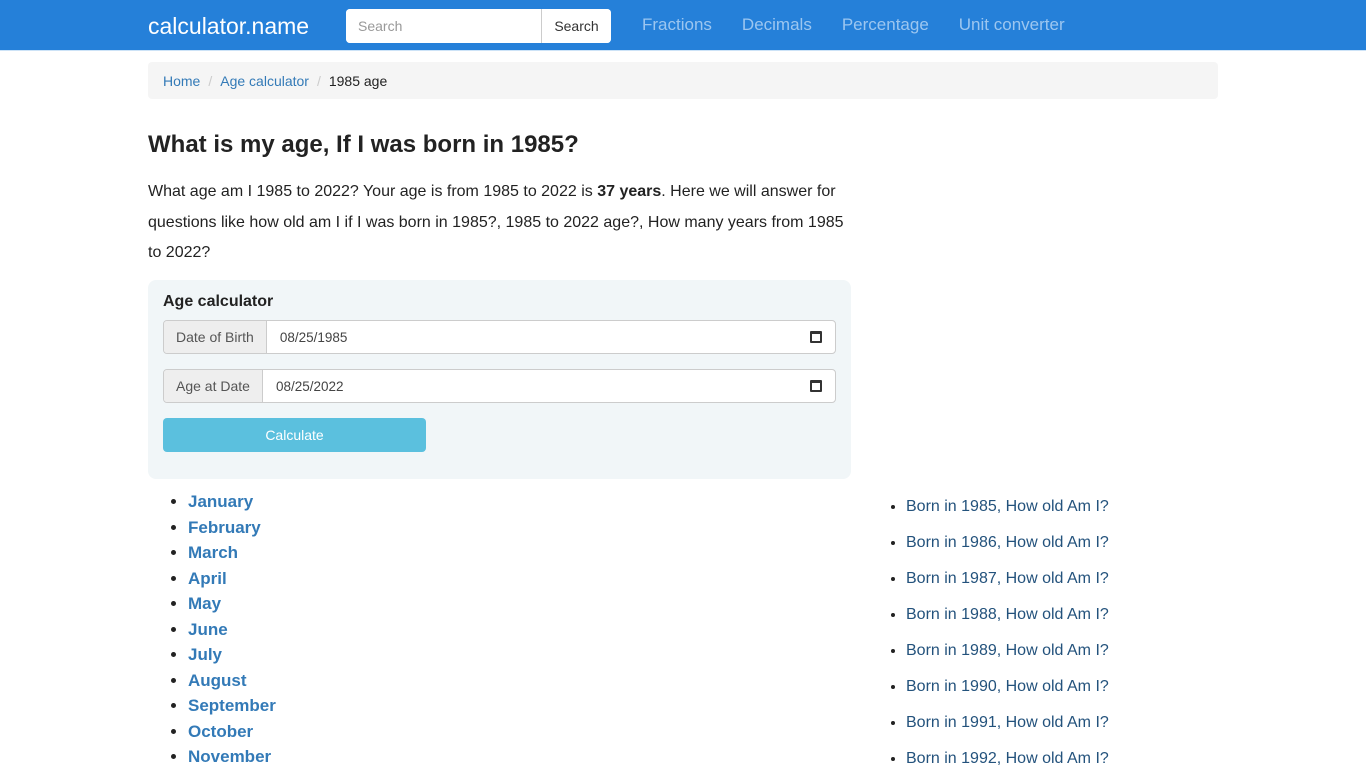  I want to click on month-link: April, so click(207, 578).